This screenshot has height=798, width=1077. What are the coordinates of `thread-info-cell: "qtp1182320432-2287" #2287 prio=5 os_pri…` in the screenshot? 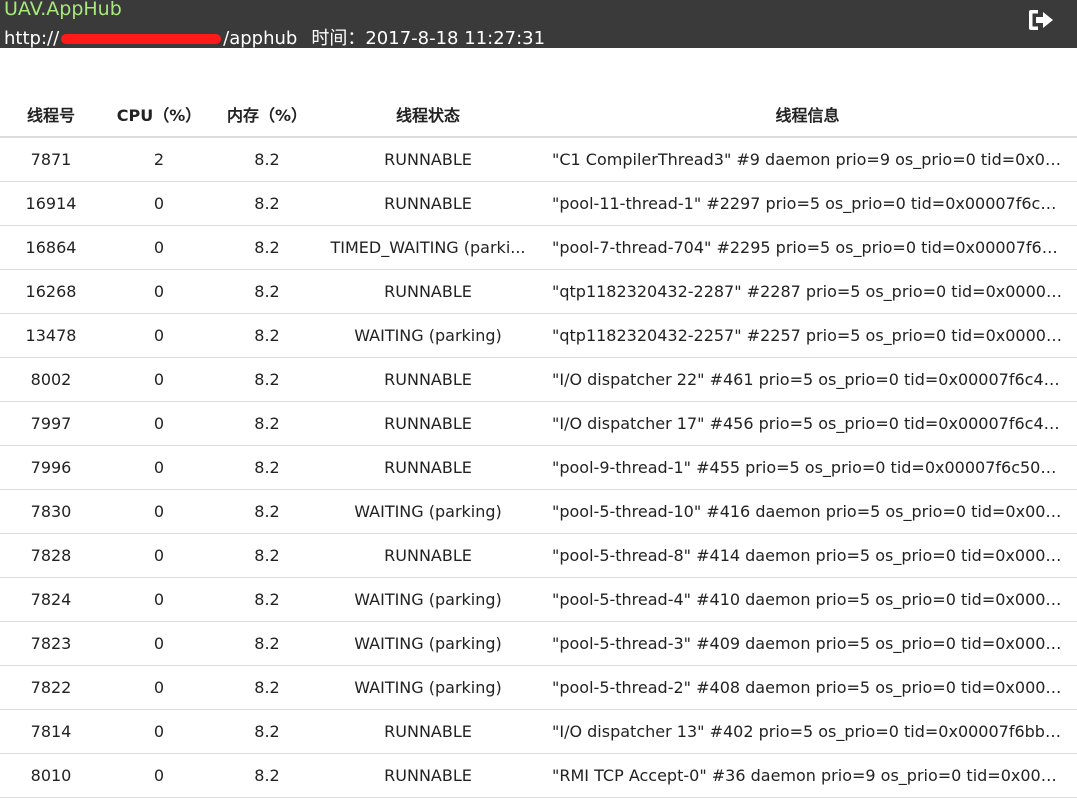 It's located at (807, 291).